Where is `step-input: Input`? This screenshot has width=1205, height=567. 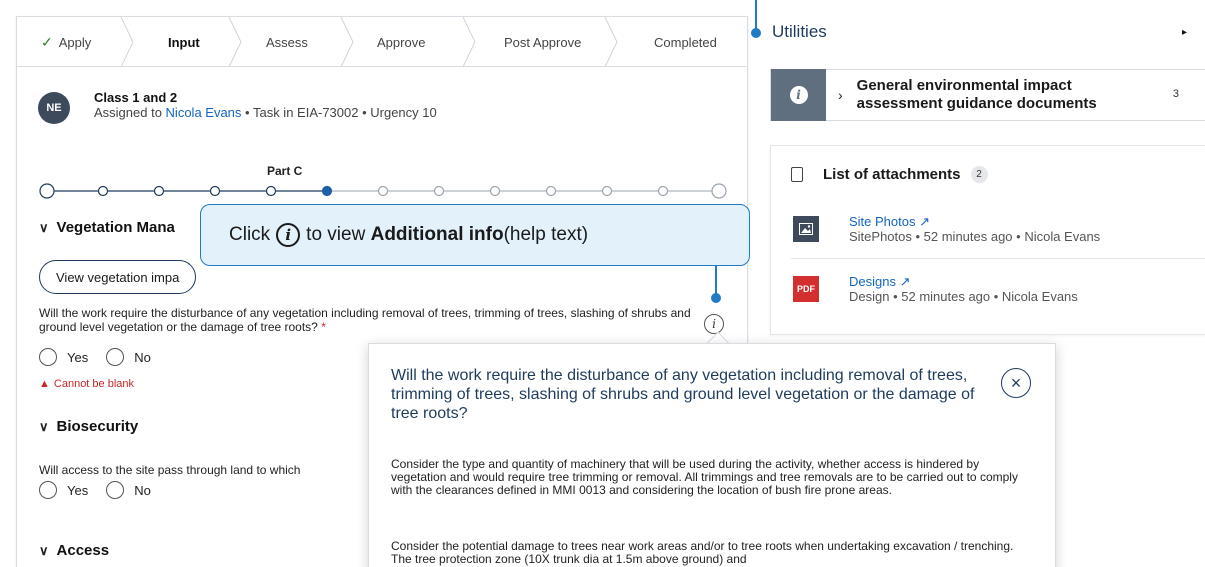 step-input: Input is located at coordinates (187, 42).